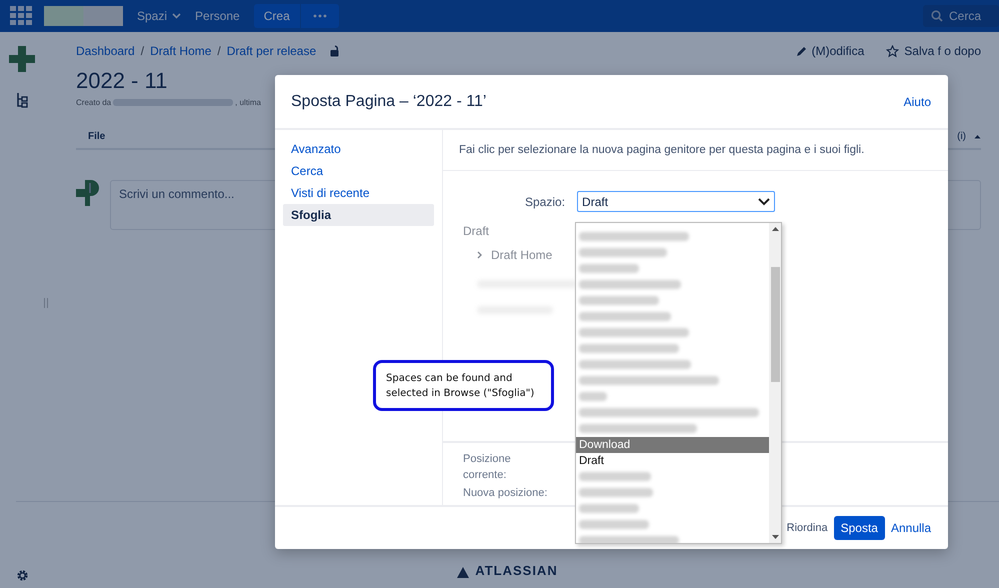  Describe the element at coordinates (463, 385) in the screenshot. I see `callout-annotation: Spaces can be found and selected in Browse ("Sfoglia")` at that location.